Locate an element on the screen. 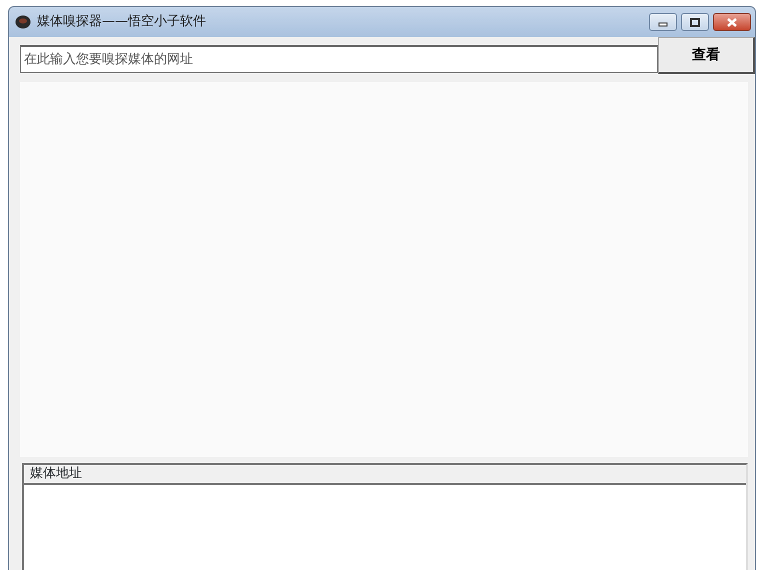 Image resolution: width=761 pixels, height=570 pixels. maximize-icon is located at coordinates (695, 22).